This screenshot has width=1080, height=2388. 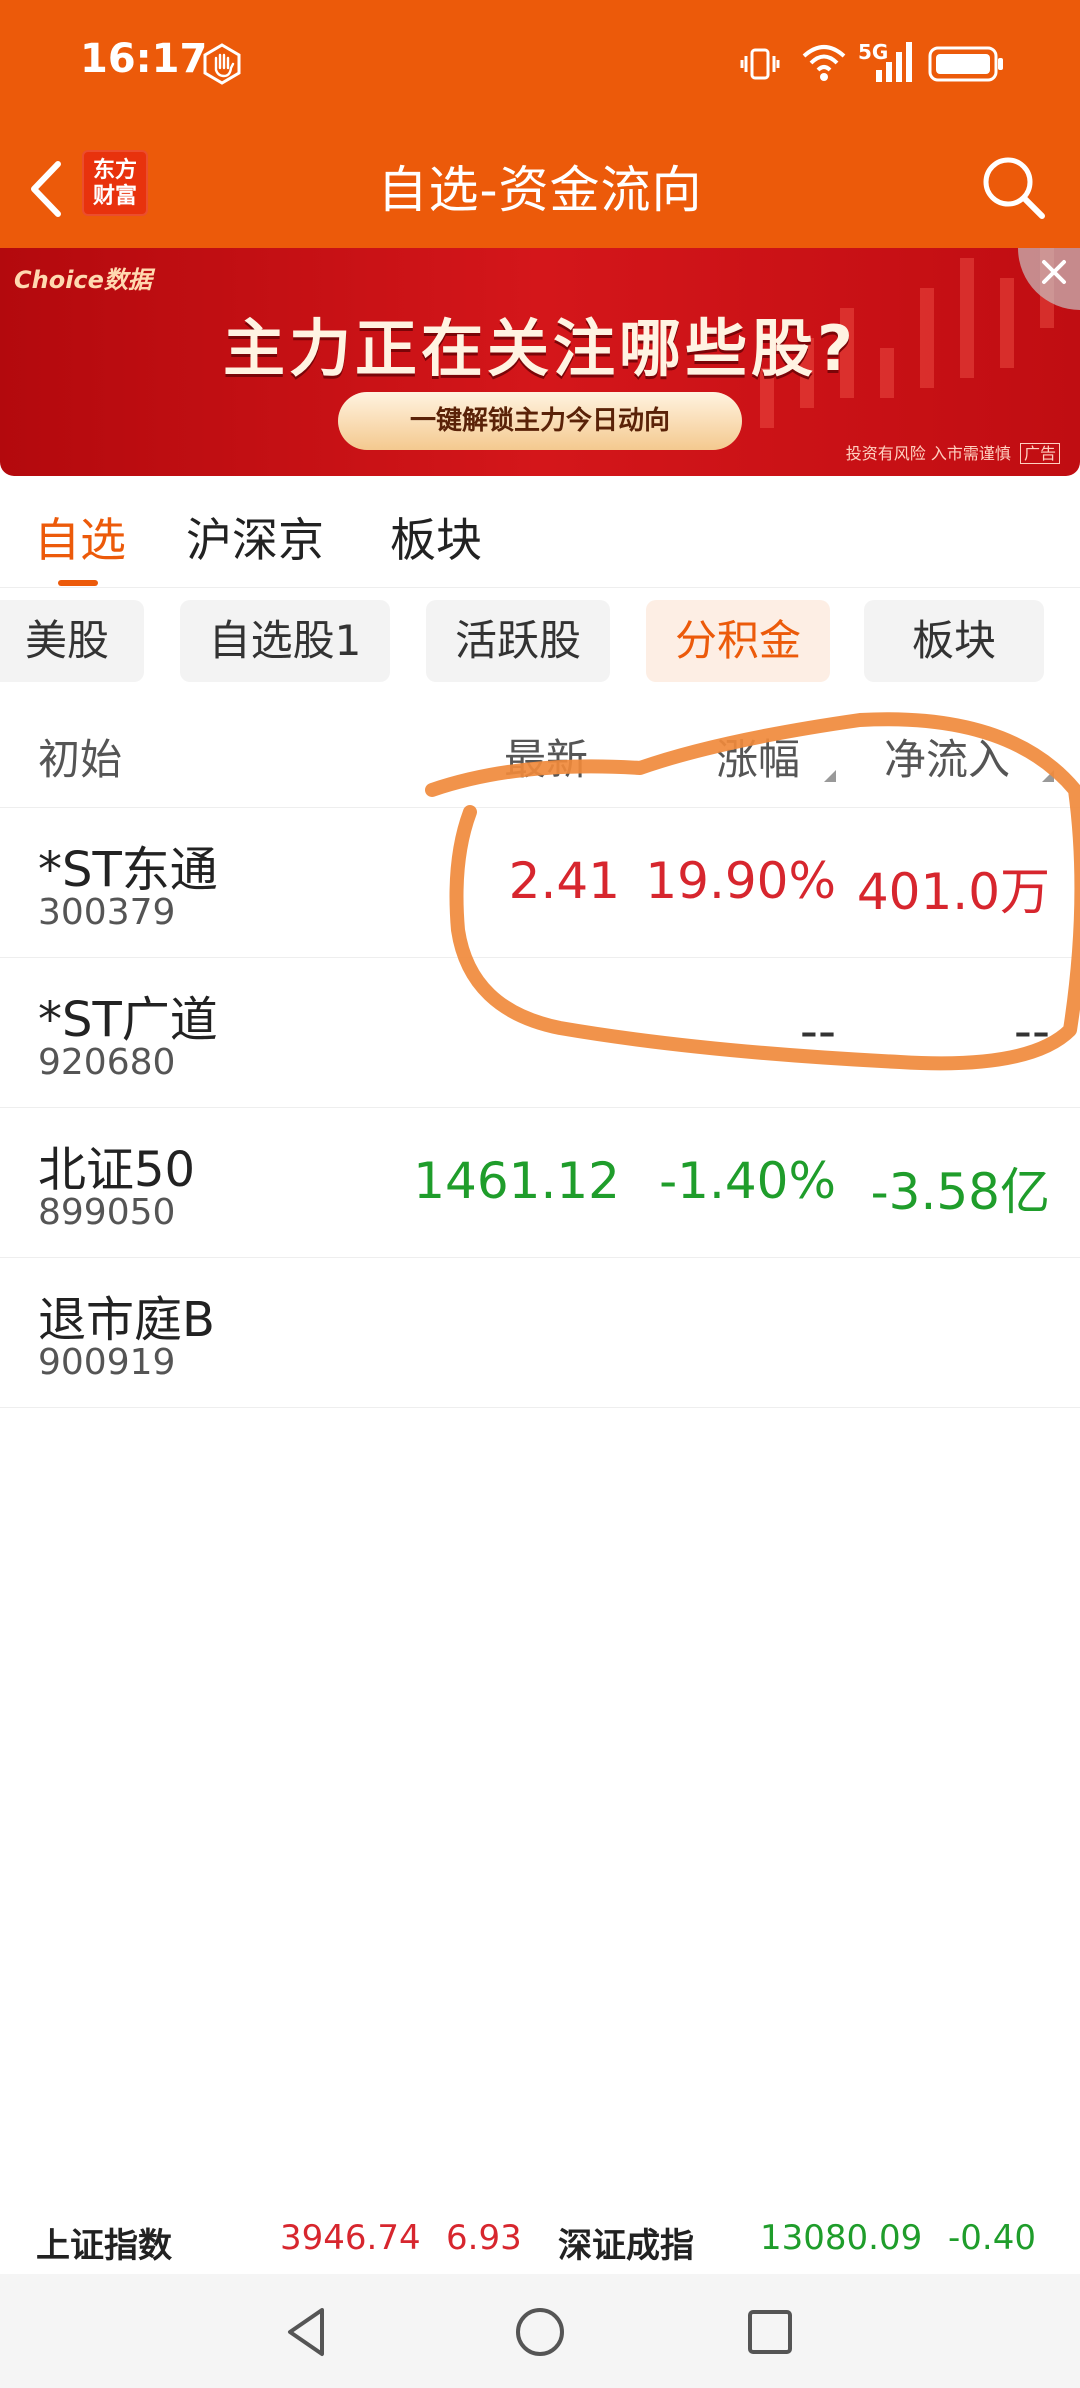 I want to click on table-row: 北证50 899050 1461.12 -1.40% -3.58亿, so click(x=540, y=1183).